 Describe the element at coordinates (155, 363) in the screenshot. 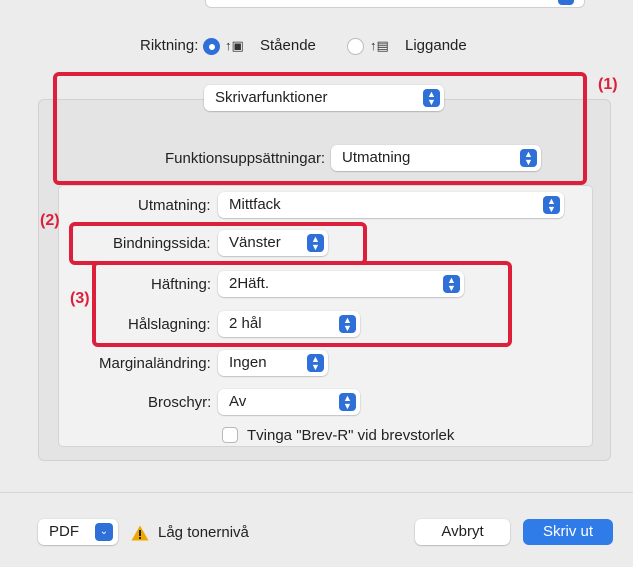

I see `margin-label: Marginaländring:` at that location.